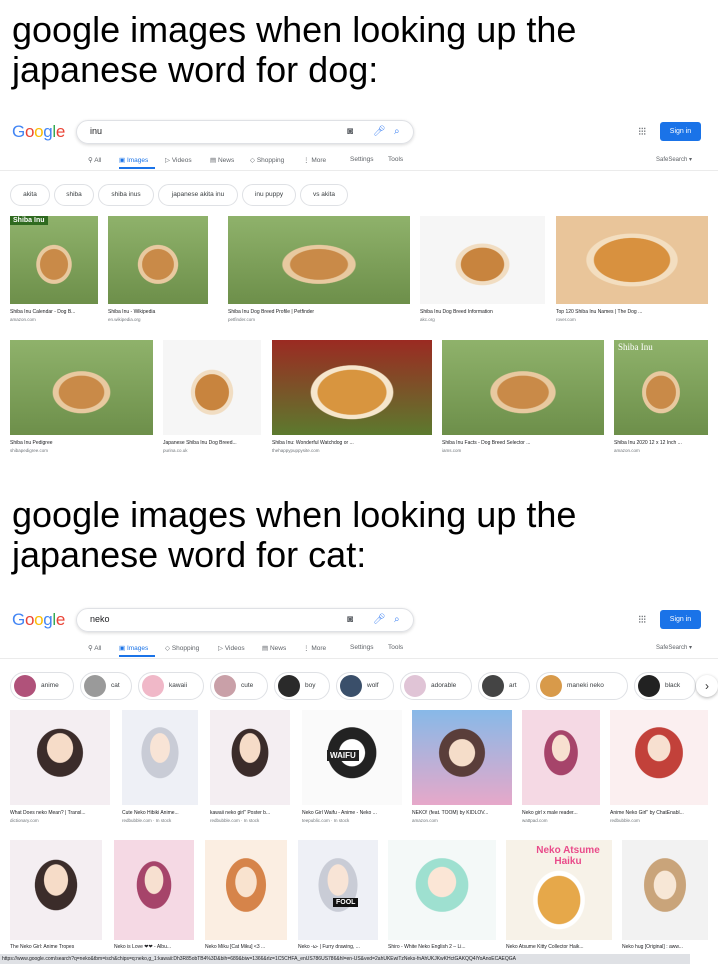  What do you see at coordinates (665, 686) in the screenshot?
I see `chip-black: black` at bounding box center [665, 686].